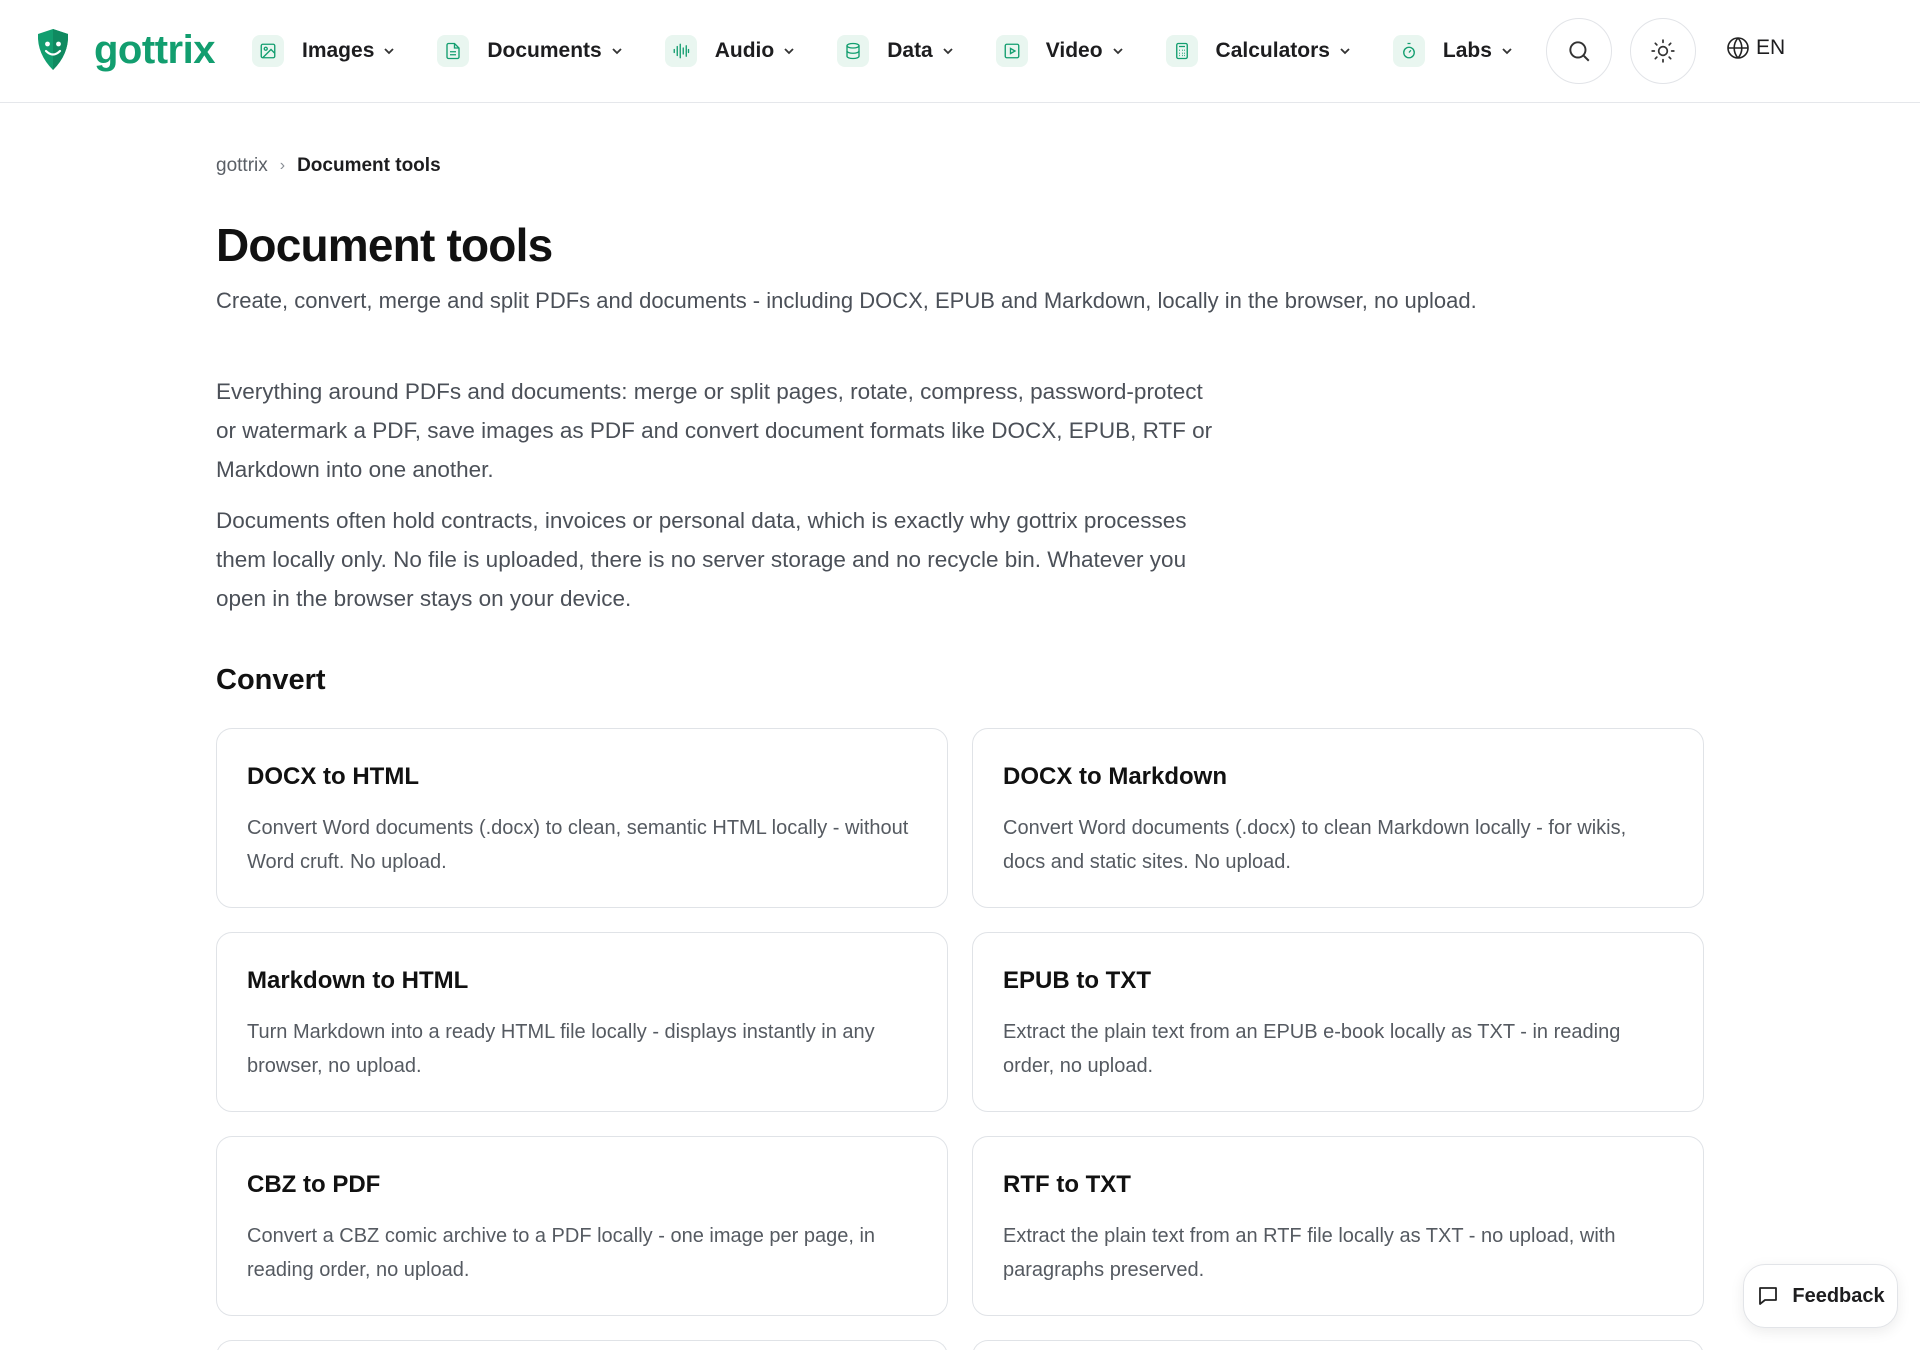  I want to click on tool-card-title: EPUB to TXT, so click(1077, 980).